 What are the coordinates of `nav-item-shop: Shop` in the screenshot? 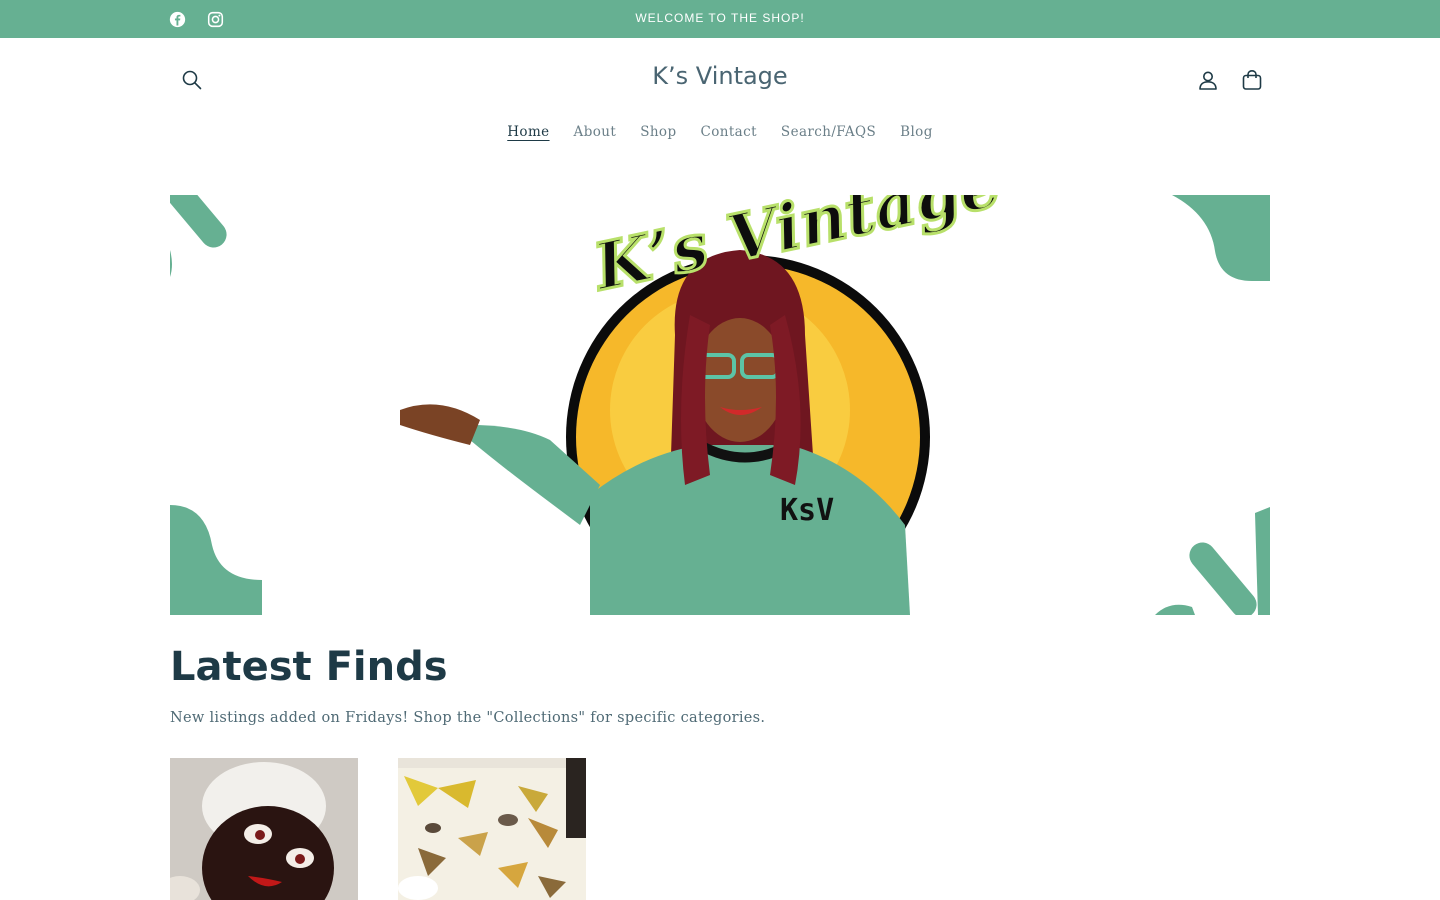 It's located at (658, 132).